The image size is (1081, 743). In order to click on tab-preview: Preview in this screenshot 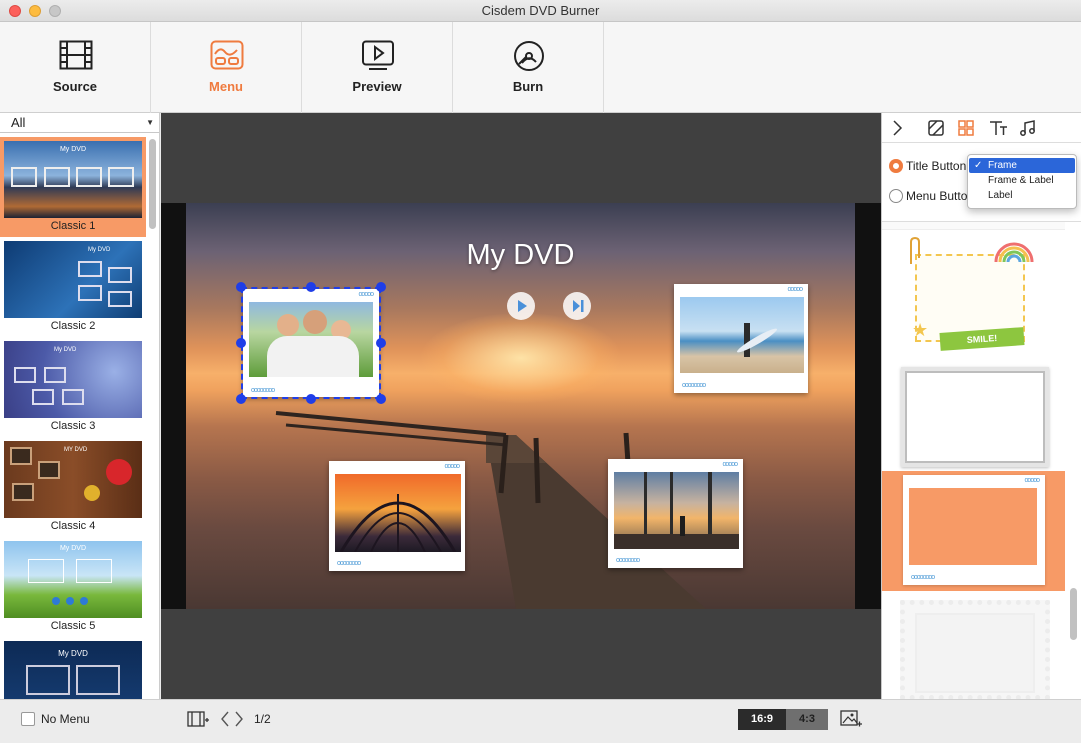, I will do `click(377, 67)`.